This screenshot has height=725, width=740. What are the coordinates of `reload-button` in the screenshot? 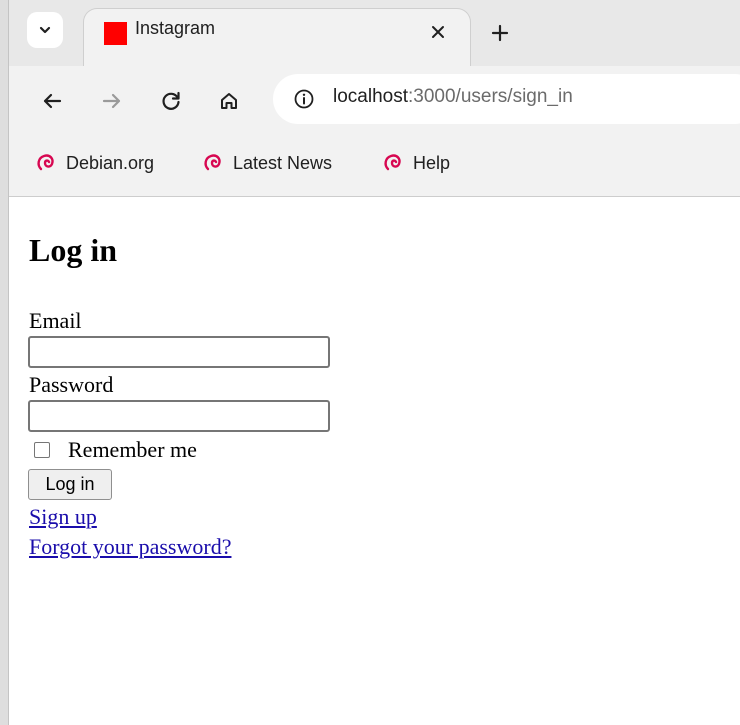 It's located at (171, 101).